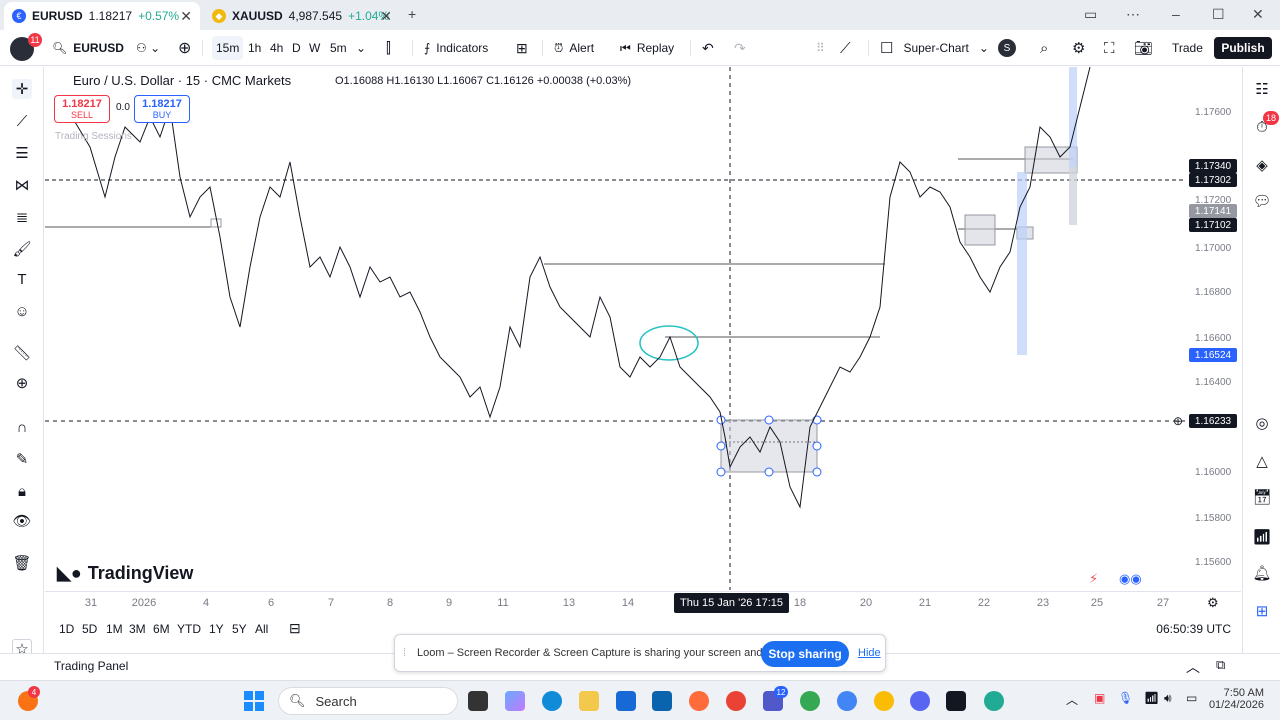 Image resolution: width=1280 pixels, height=720 pixels. What do you see at coordinates (88, 48) in the screenshot?
I see `symbol-search: 🔍︎ EURUSD` at bounding box center [88, 48].